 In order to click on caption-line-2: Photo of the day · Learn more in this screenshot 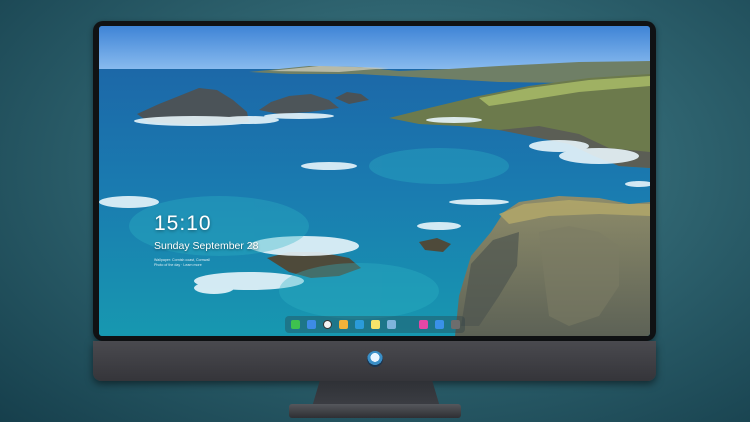, I will do `click(178, 265)`.